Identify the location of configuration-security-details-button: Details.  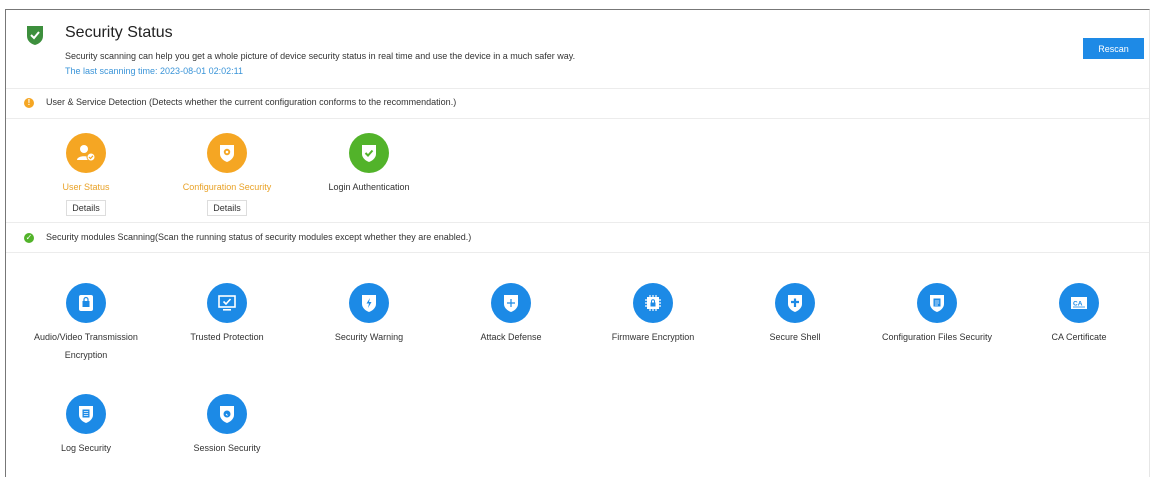
(227, 208).